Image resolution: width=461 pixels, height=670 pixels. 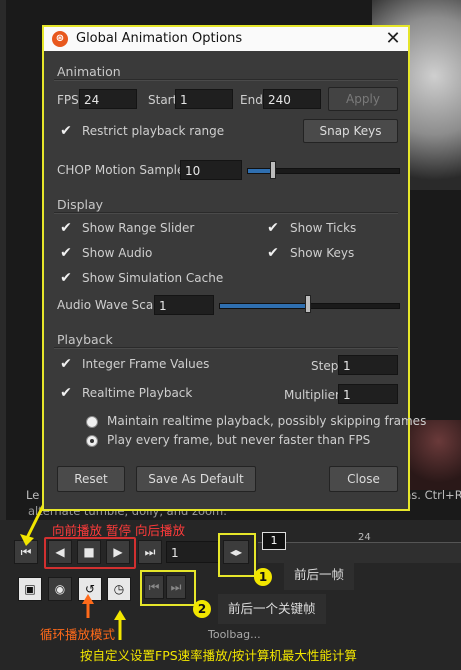 What do you see at coordinates (78, 634) in the screenshot?
I see `loop-mode-annotation: 循环播放模式` at bounding box center [78, 634].